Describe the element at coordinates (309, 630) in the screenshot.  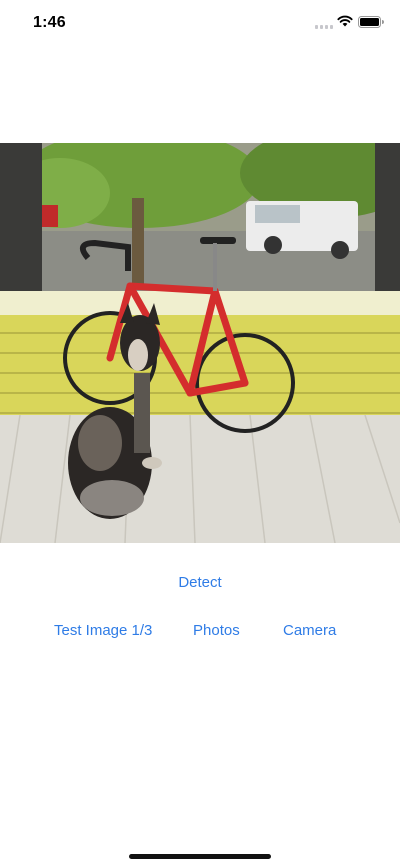
I see `camera-button: Camera` at that location.